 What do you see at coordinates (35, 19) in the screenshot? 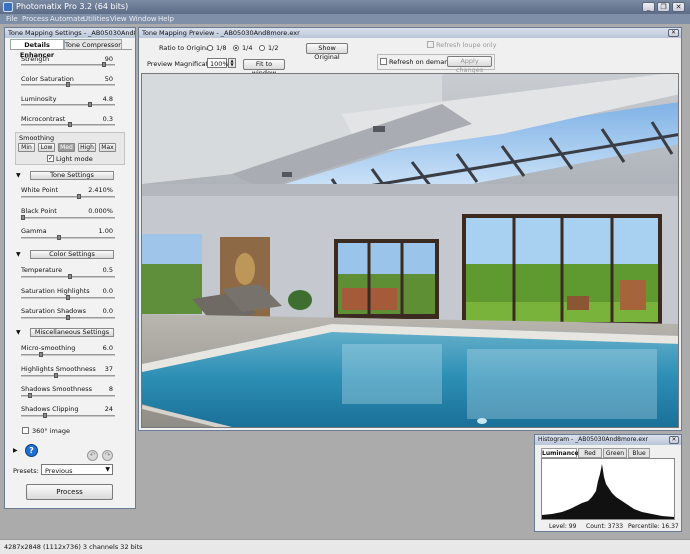
I see `menu-process: Process` at bounding box center [35, 19].